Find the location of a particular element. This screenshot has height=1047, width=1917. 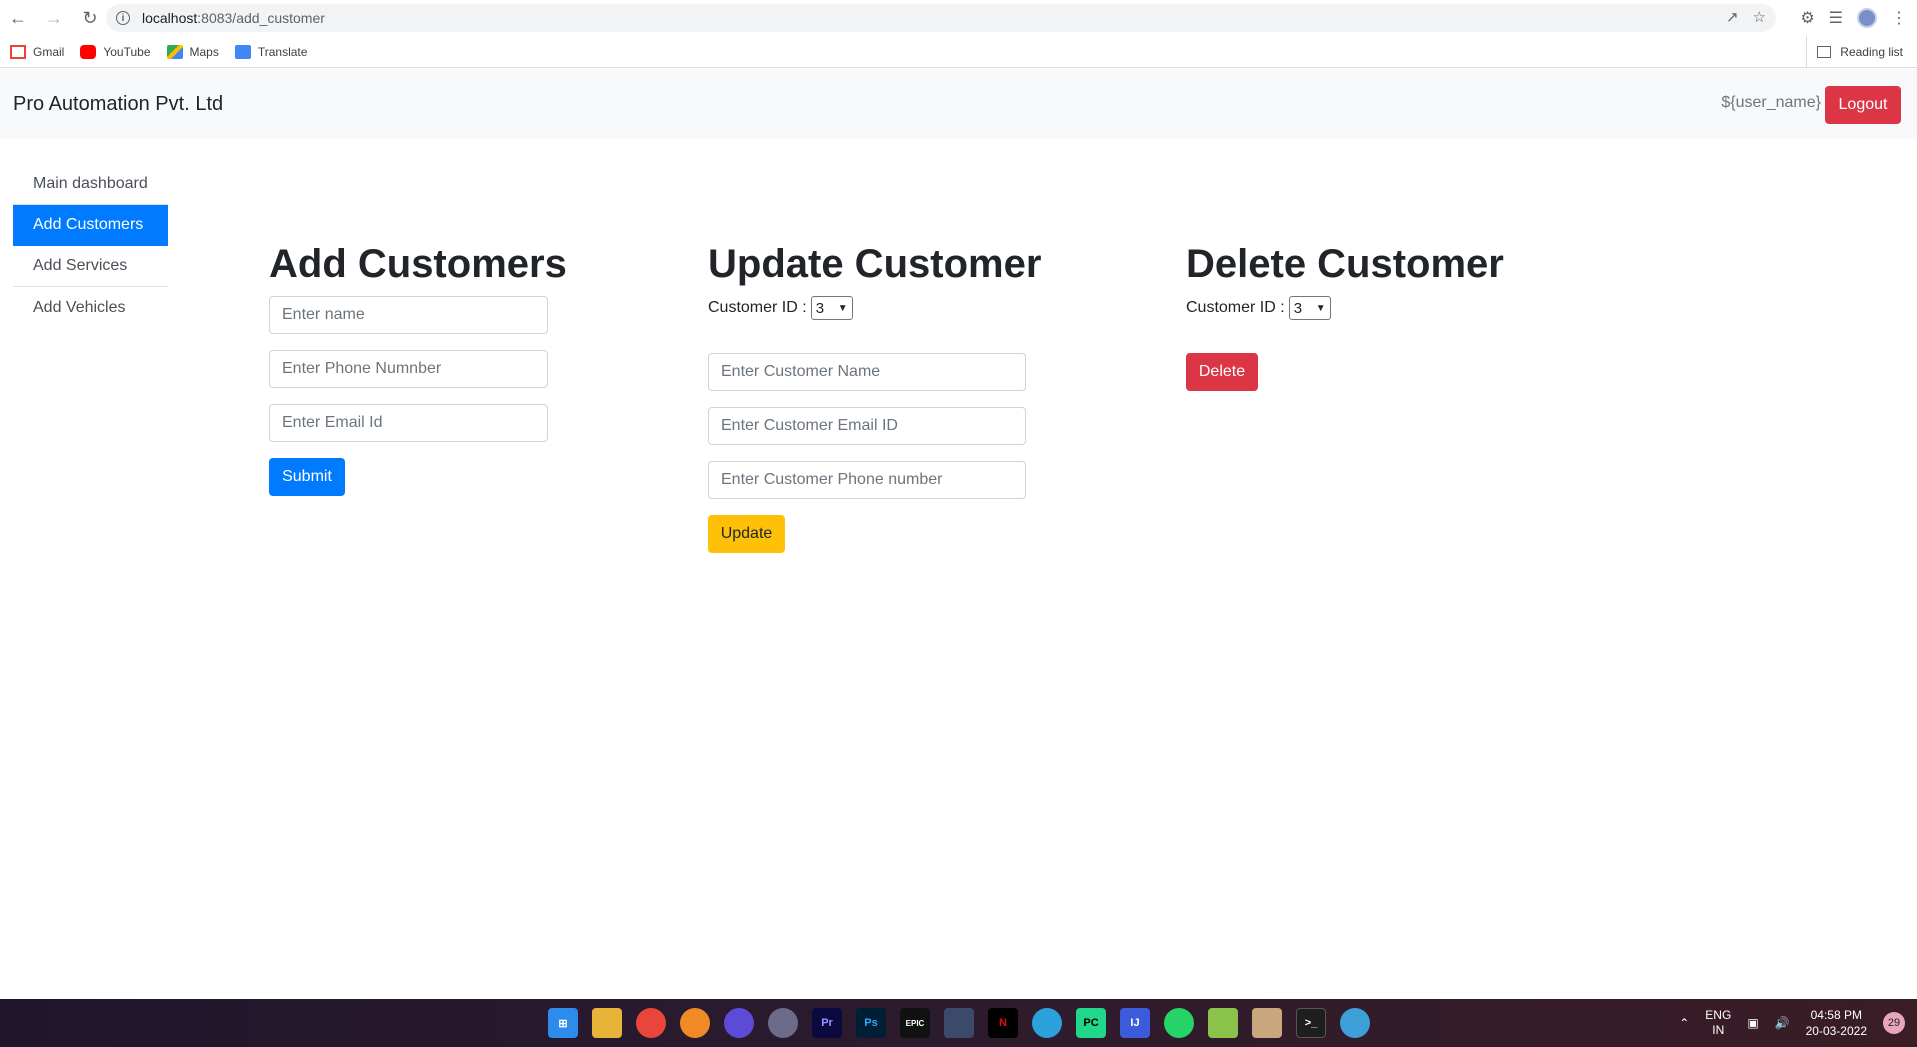

bookmark-translate: Translate is located at coordinates (270, 51).